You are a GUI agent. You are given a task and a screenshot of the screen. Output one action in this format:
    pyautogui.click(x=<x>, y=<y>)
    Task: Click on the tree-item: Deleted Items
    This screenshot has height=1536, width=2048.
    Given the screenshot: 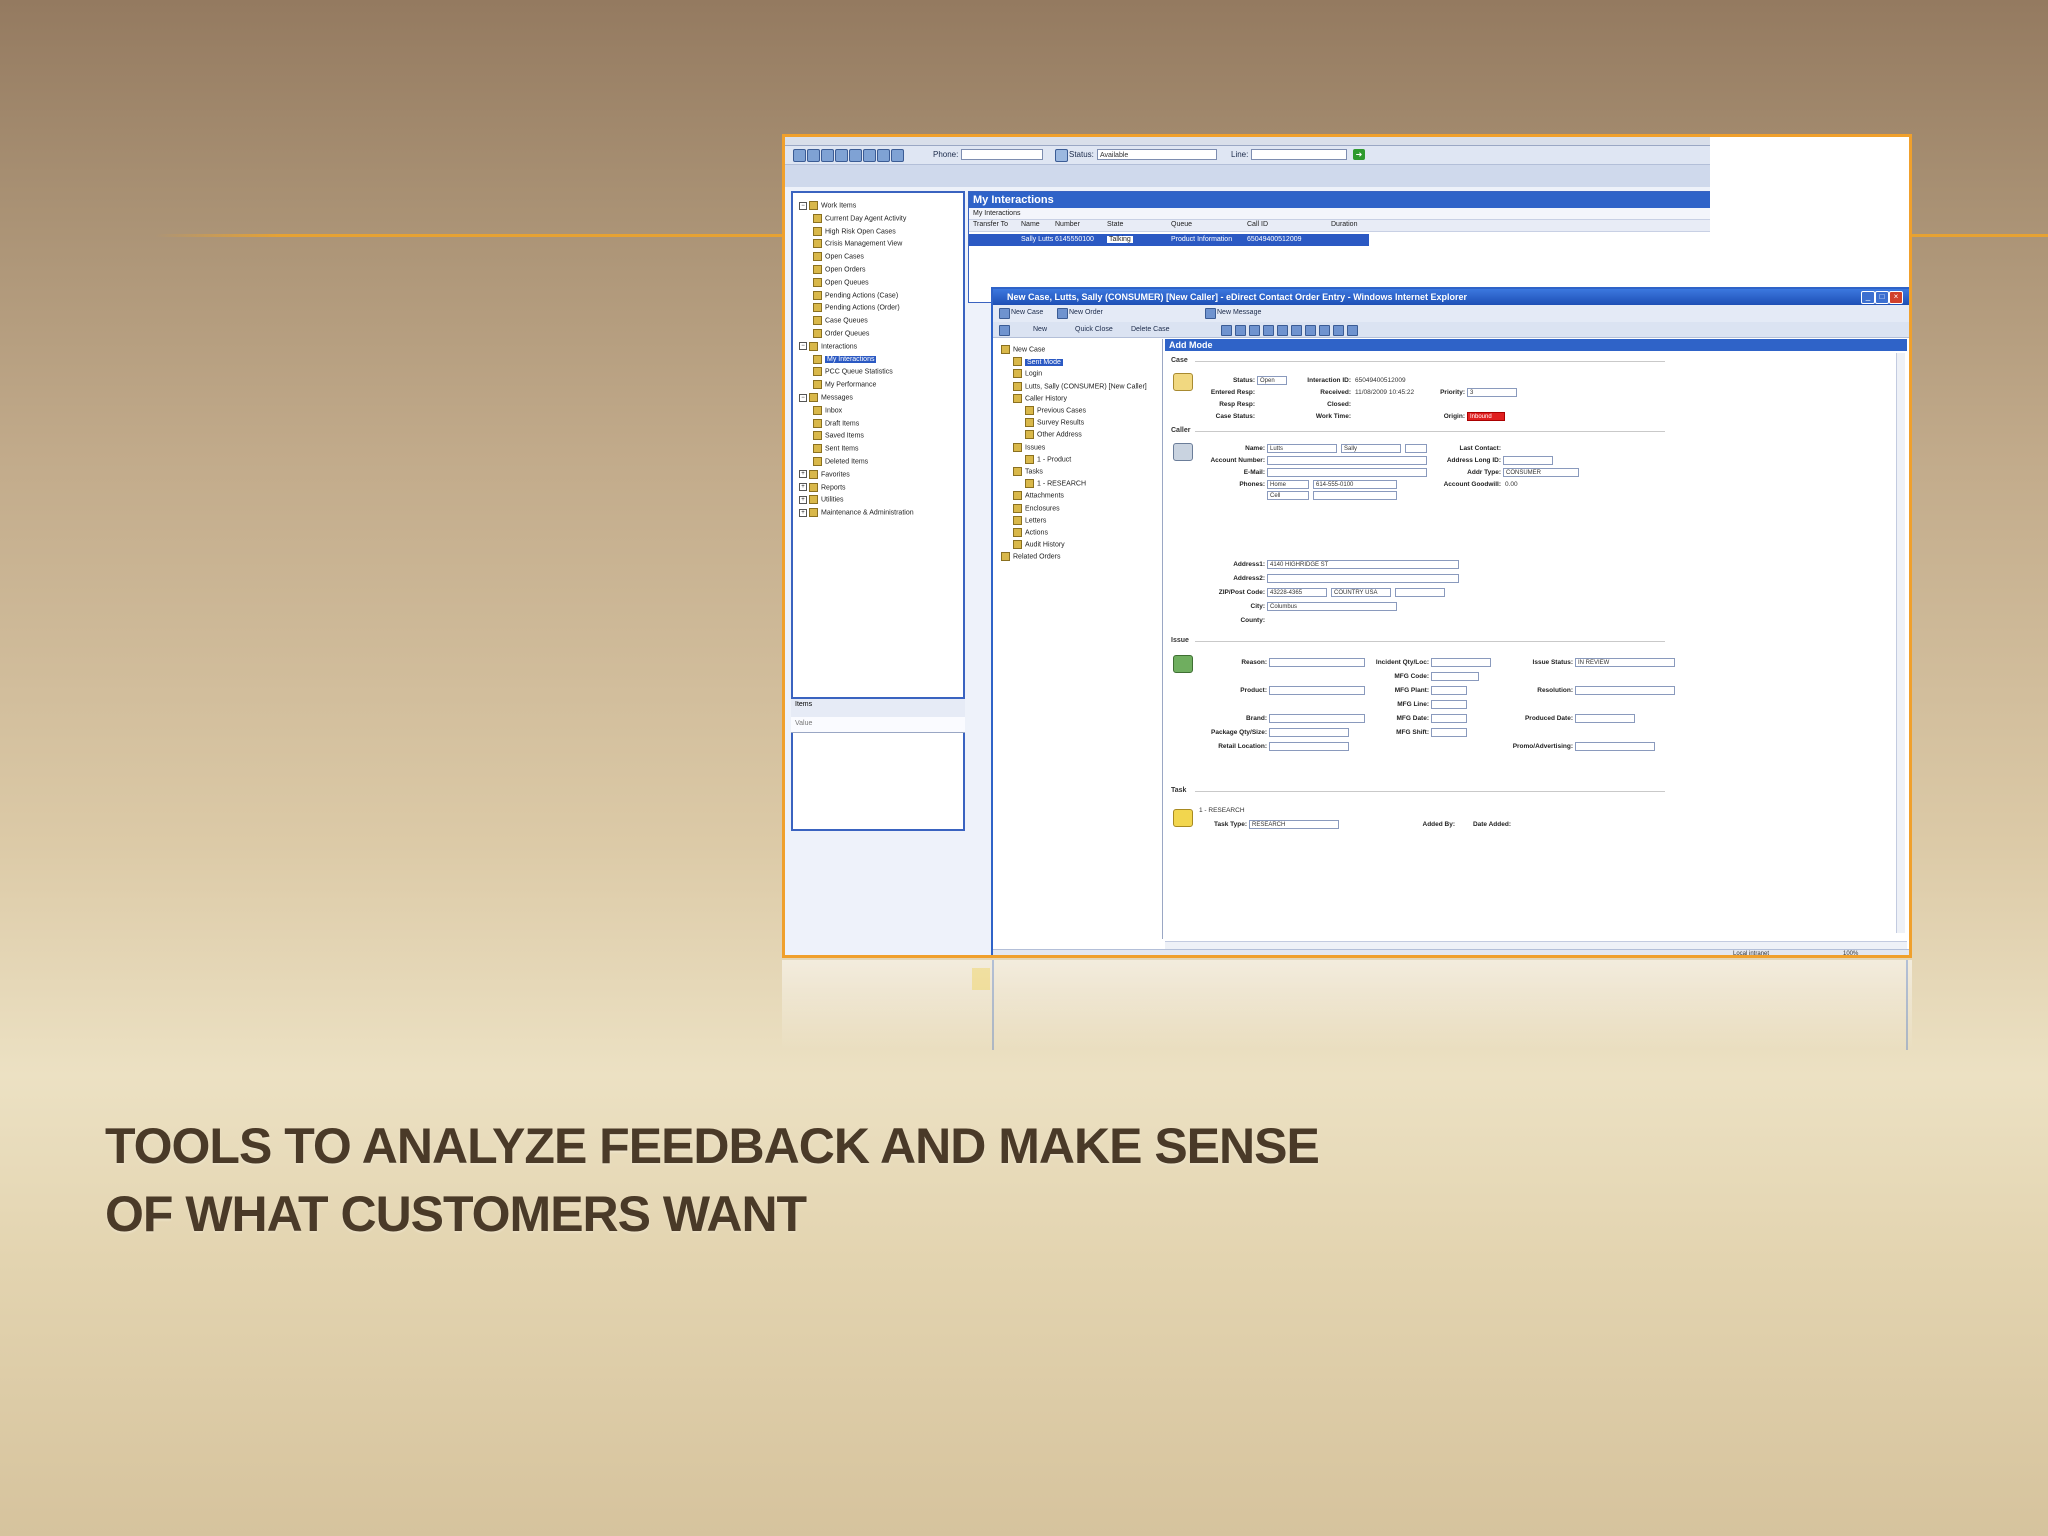 What is the action you would take?
    pyautogui.click(x=840, y=461)
    